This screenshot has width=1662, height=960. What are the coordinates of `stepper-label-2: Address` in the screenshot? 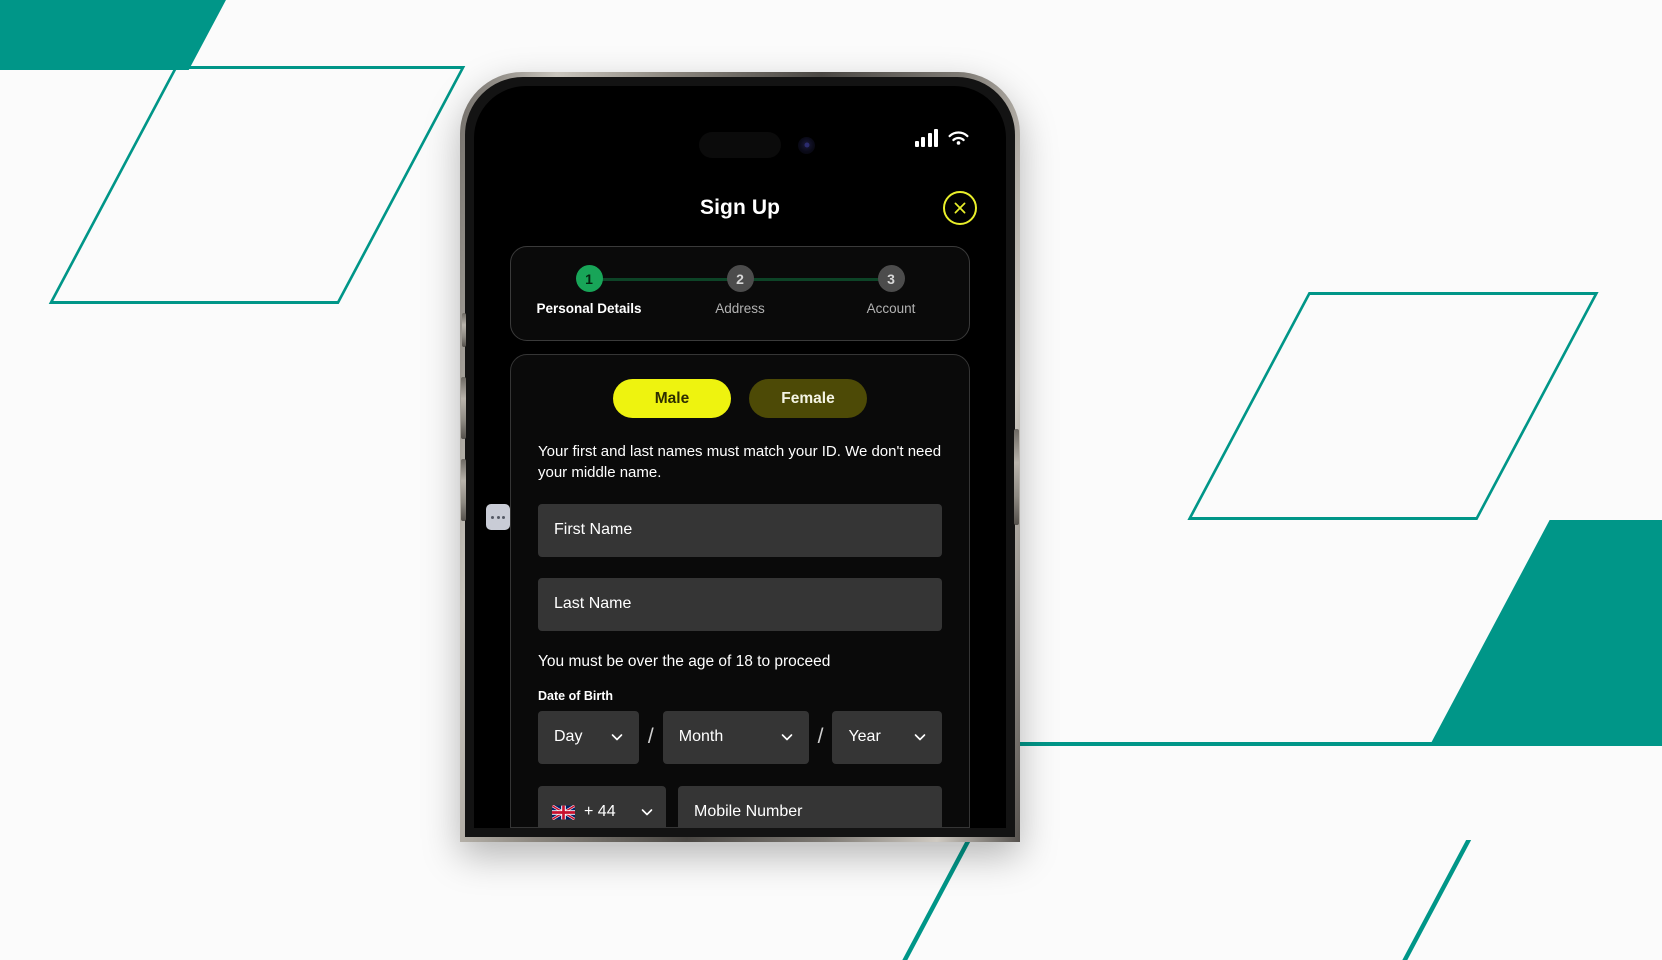 It's located at (740, 308).